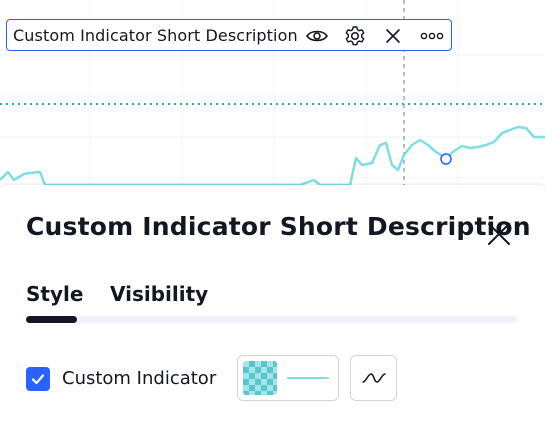 The width and height of the screenshot is (545, 427). Describe the element at coordinates (139, 378) in the screenshot. I see `plot-label: Custom Indicator` at that location.